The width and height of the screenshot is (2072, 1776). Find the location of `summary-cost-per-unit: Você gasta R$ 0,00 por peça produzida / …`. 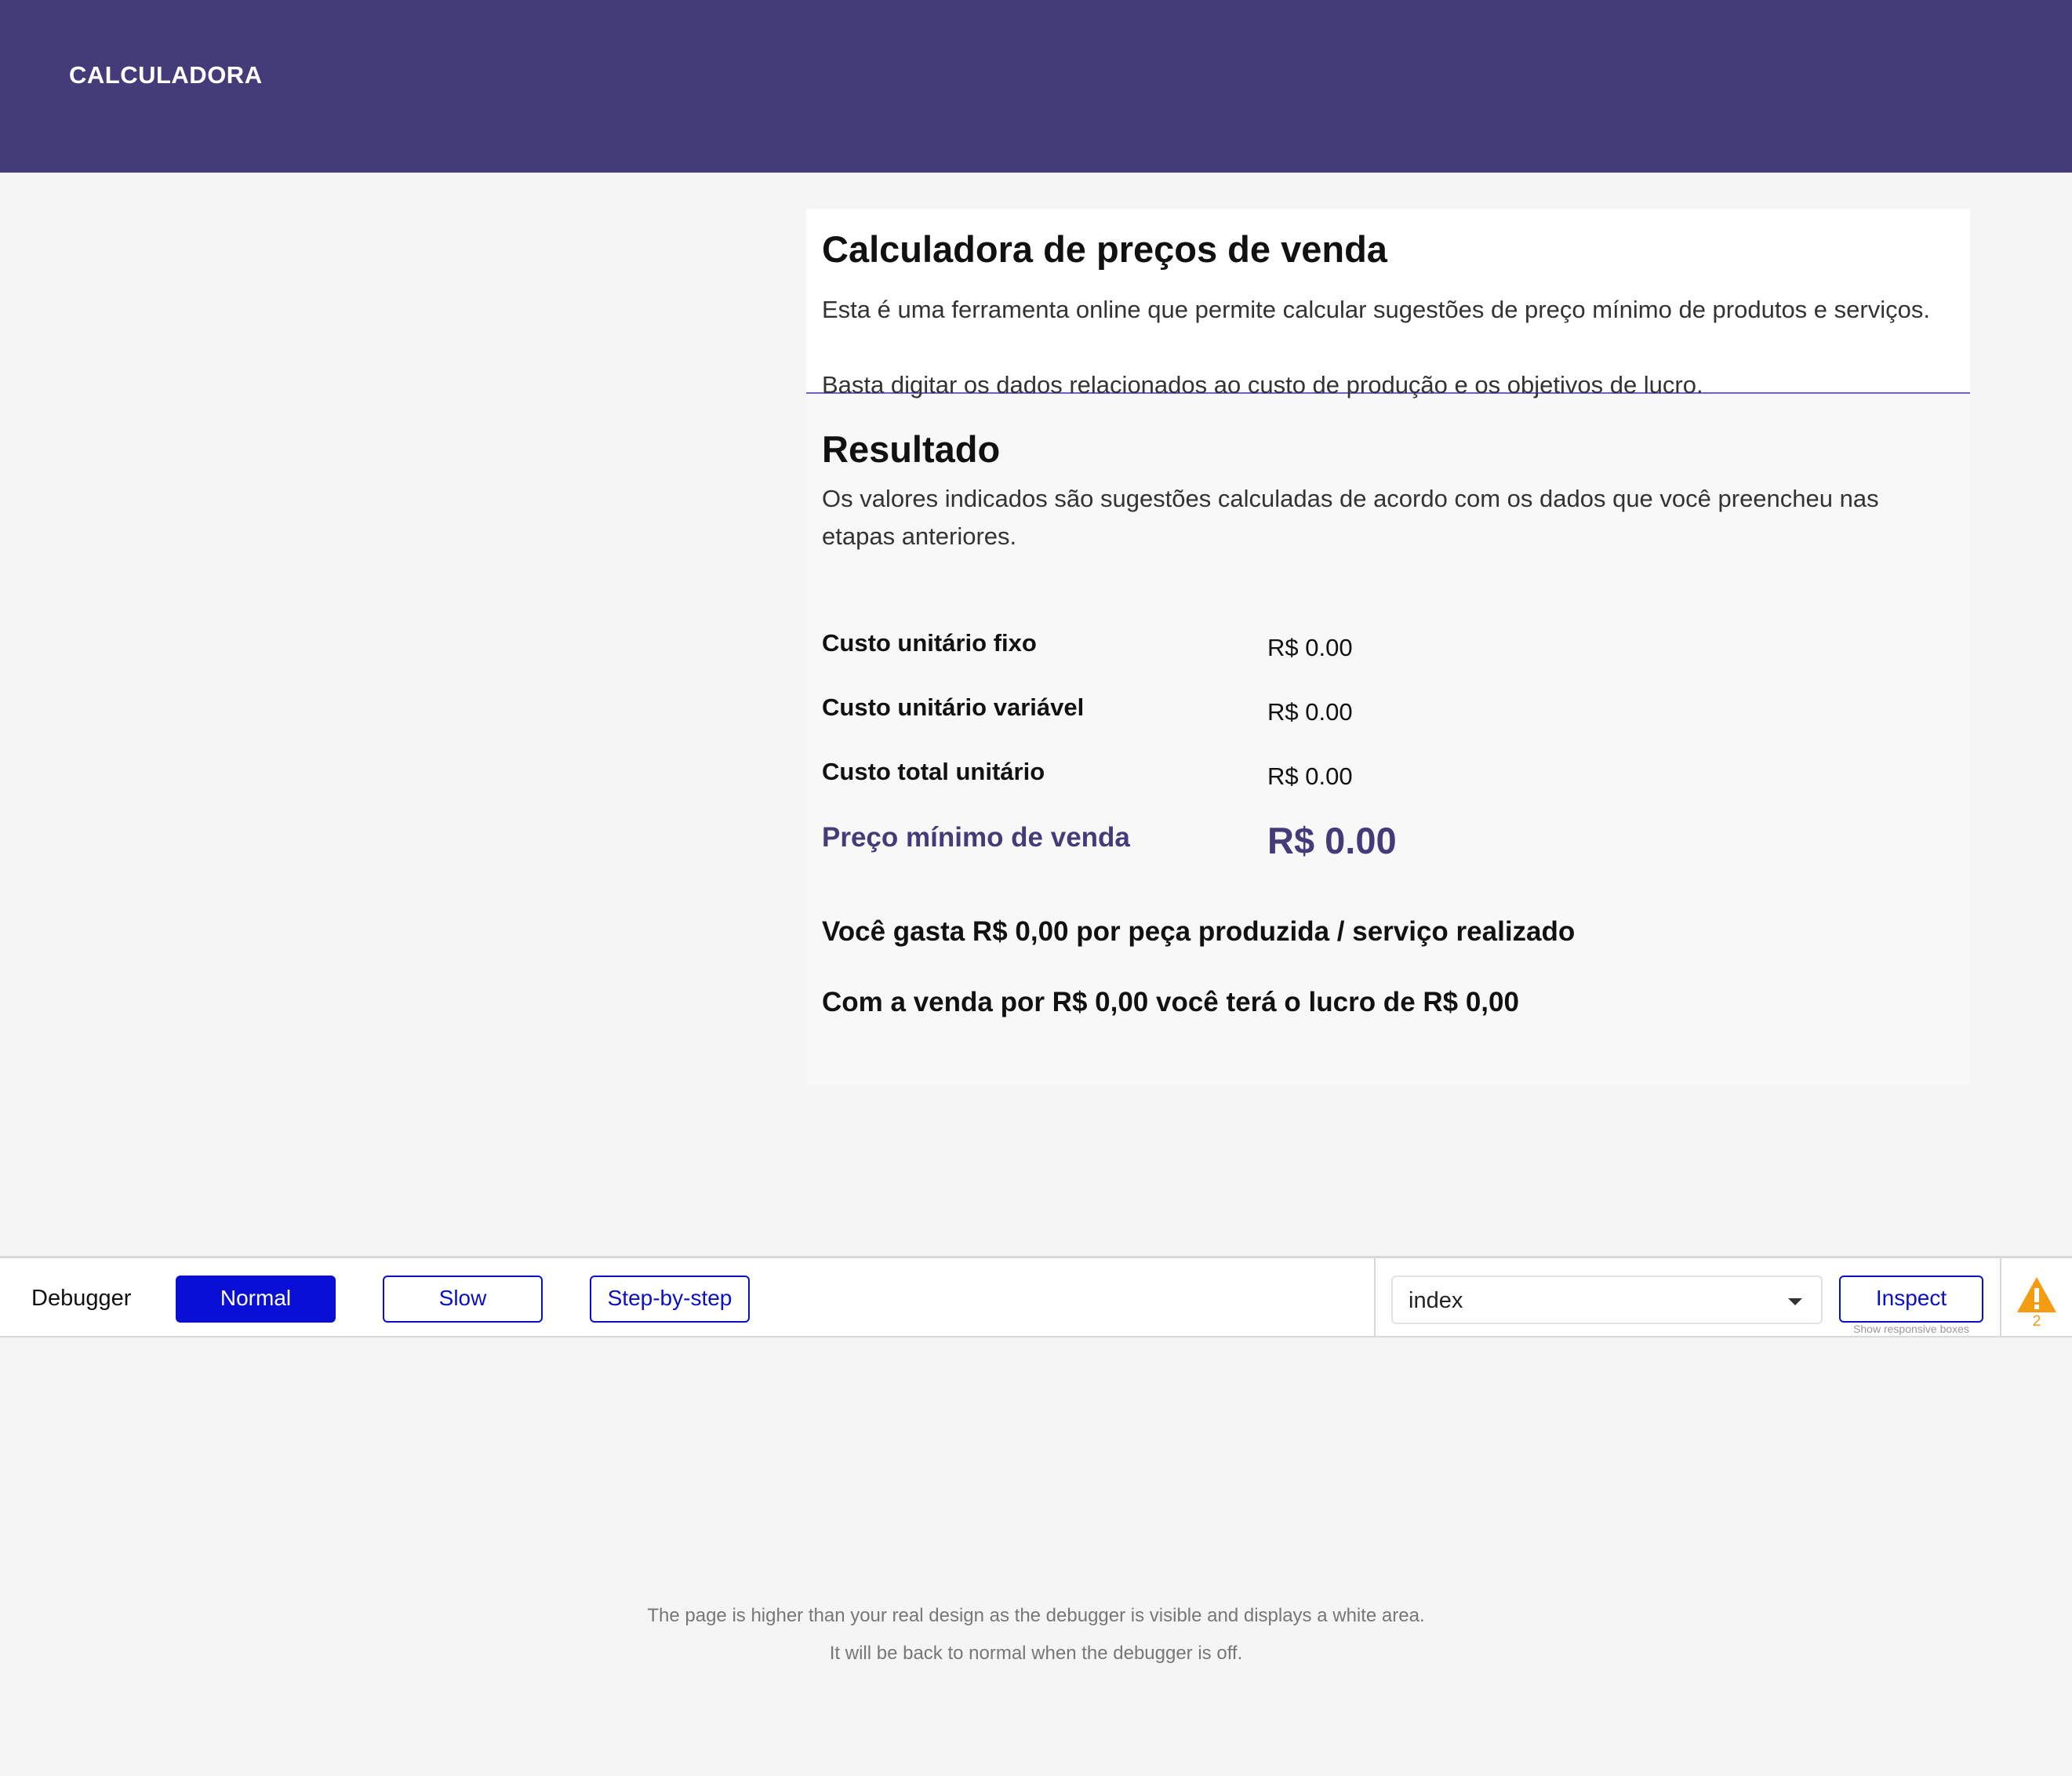

summary-cost-per-unit: Você gasta R$ 0,00 por peça produzida / … is located at coordinates (1199, 931).